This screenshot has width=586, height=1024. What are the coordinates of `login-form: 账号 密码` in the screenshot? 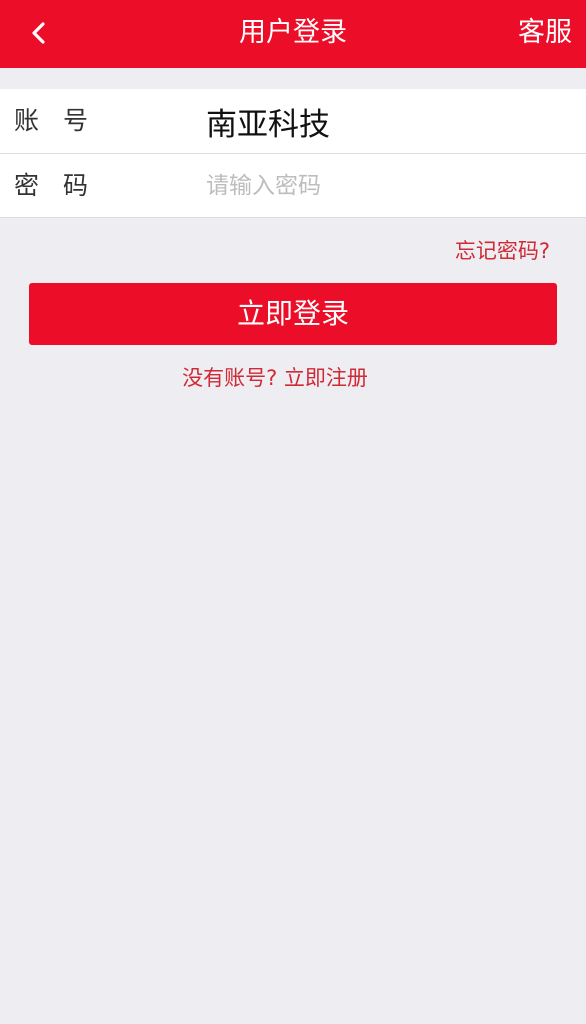 It's located at (293, 153).